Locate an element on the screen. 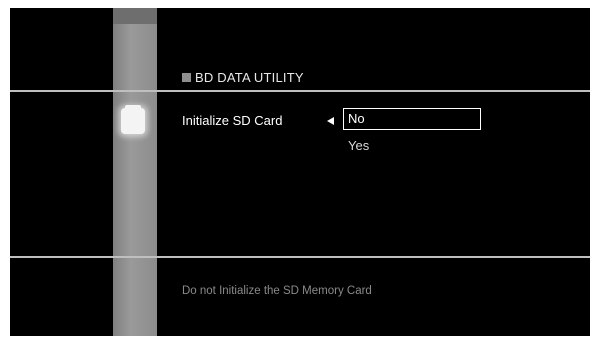 The height and width of the screenshot is (346, 602). top-divider is located at coordinates (300, 91).